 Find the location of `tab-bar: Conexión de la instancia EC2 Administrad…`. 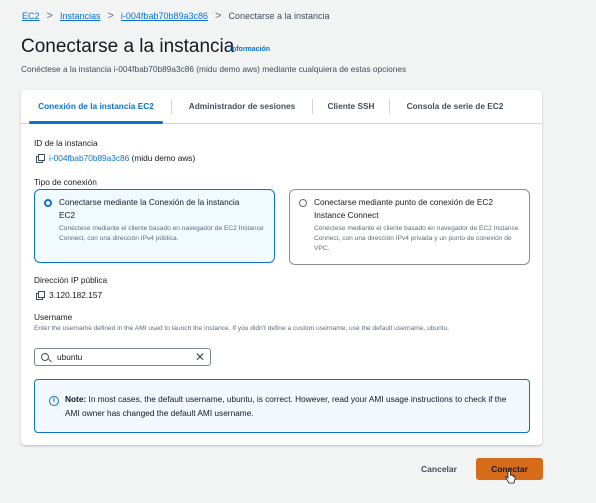

tab-bar: Conexión de la instancia EC2 Administrad… is located at coordinates (281, 107).